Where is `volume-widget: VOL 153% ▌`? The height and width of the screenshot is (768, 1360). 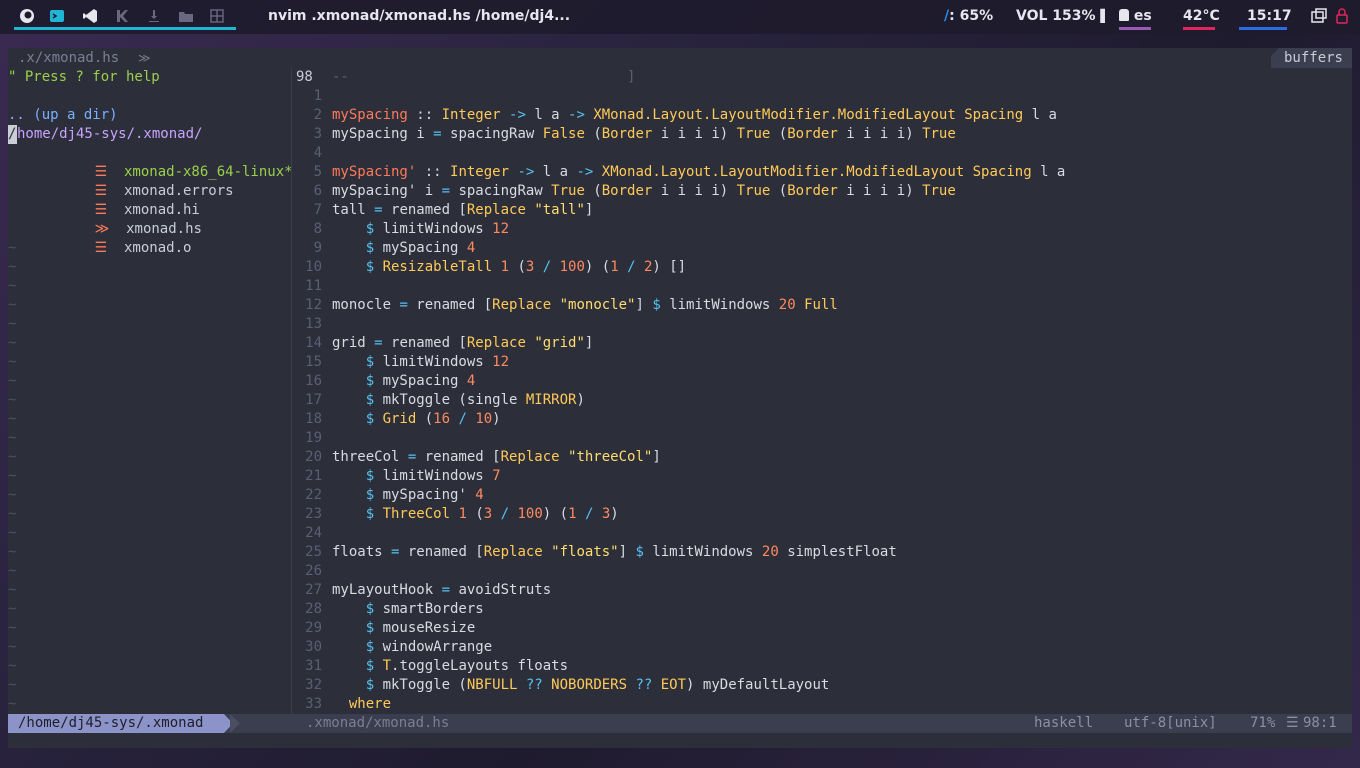 volume-widget: VOL 153% ▌ is located at coordinates (1063, 16).